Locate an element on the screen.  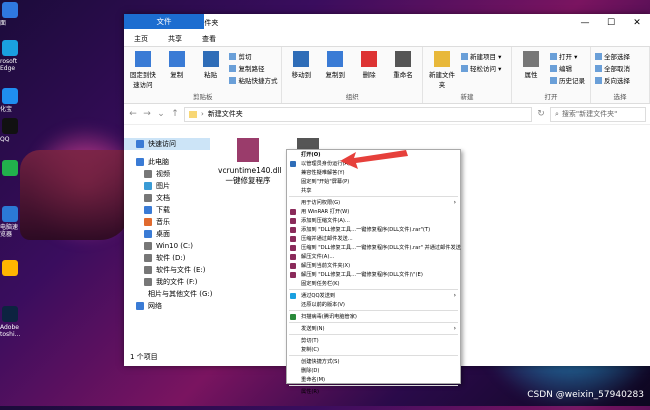
tab-home: 主页 is located at coordinates (141, 39).